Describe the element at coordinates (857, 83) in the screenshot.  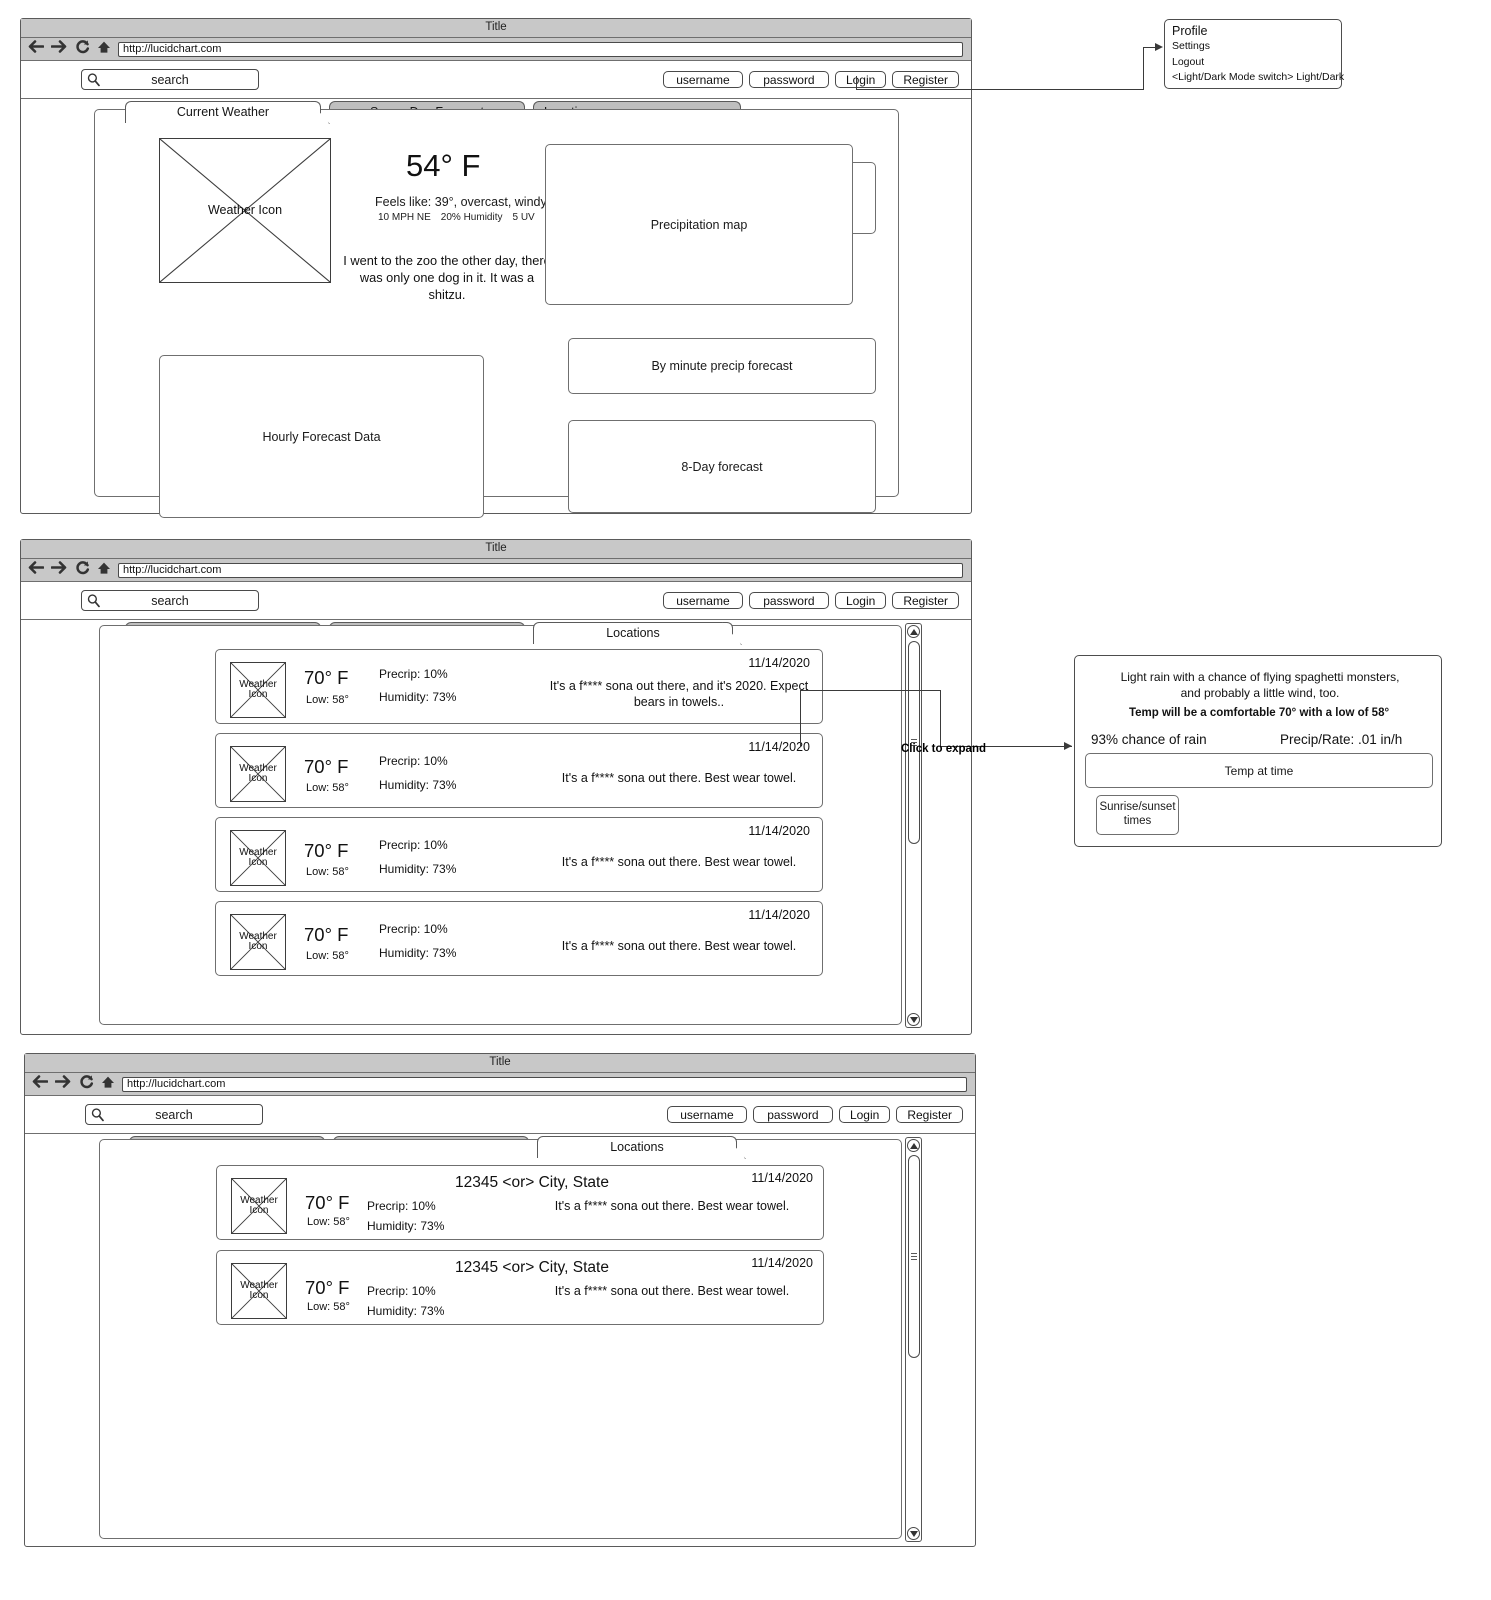
I see `connector-login-vertical` at that location.